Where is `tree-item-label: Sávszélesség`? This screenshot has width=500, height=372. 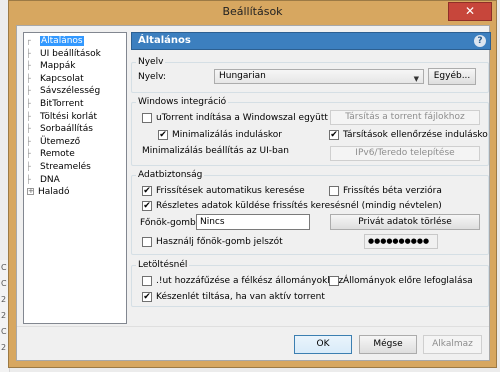 tree-item-label: Sávszélesség is located at coordinates (70, 91).